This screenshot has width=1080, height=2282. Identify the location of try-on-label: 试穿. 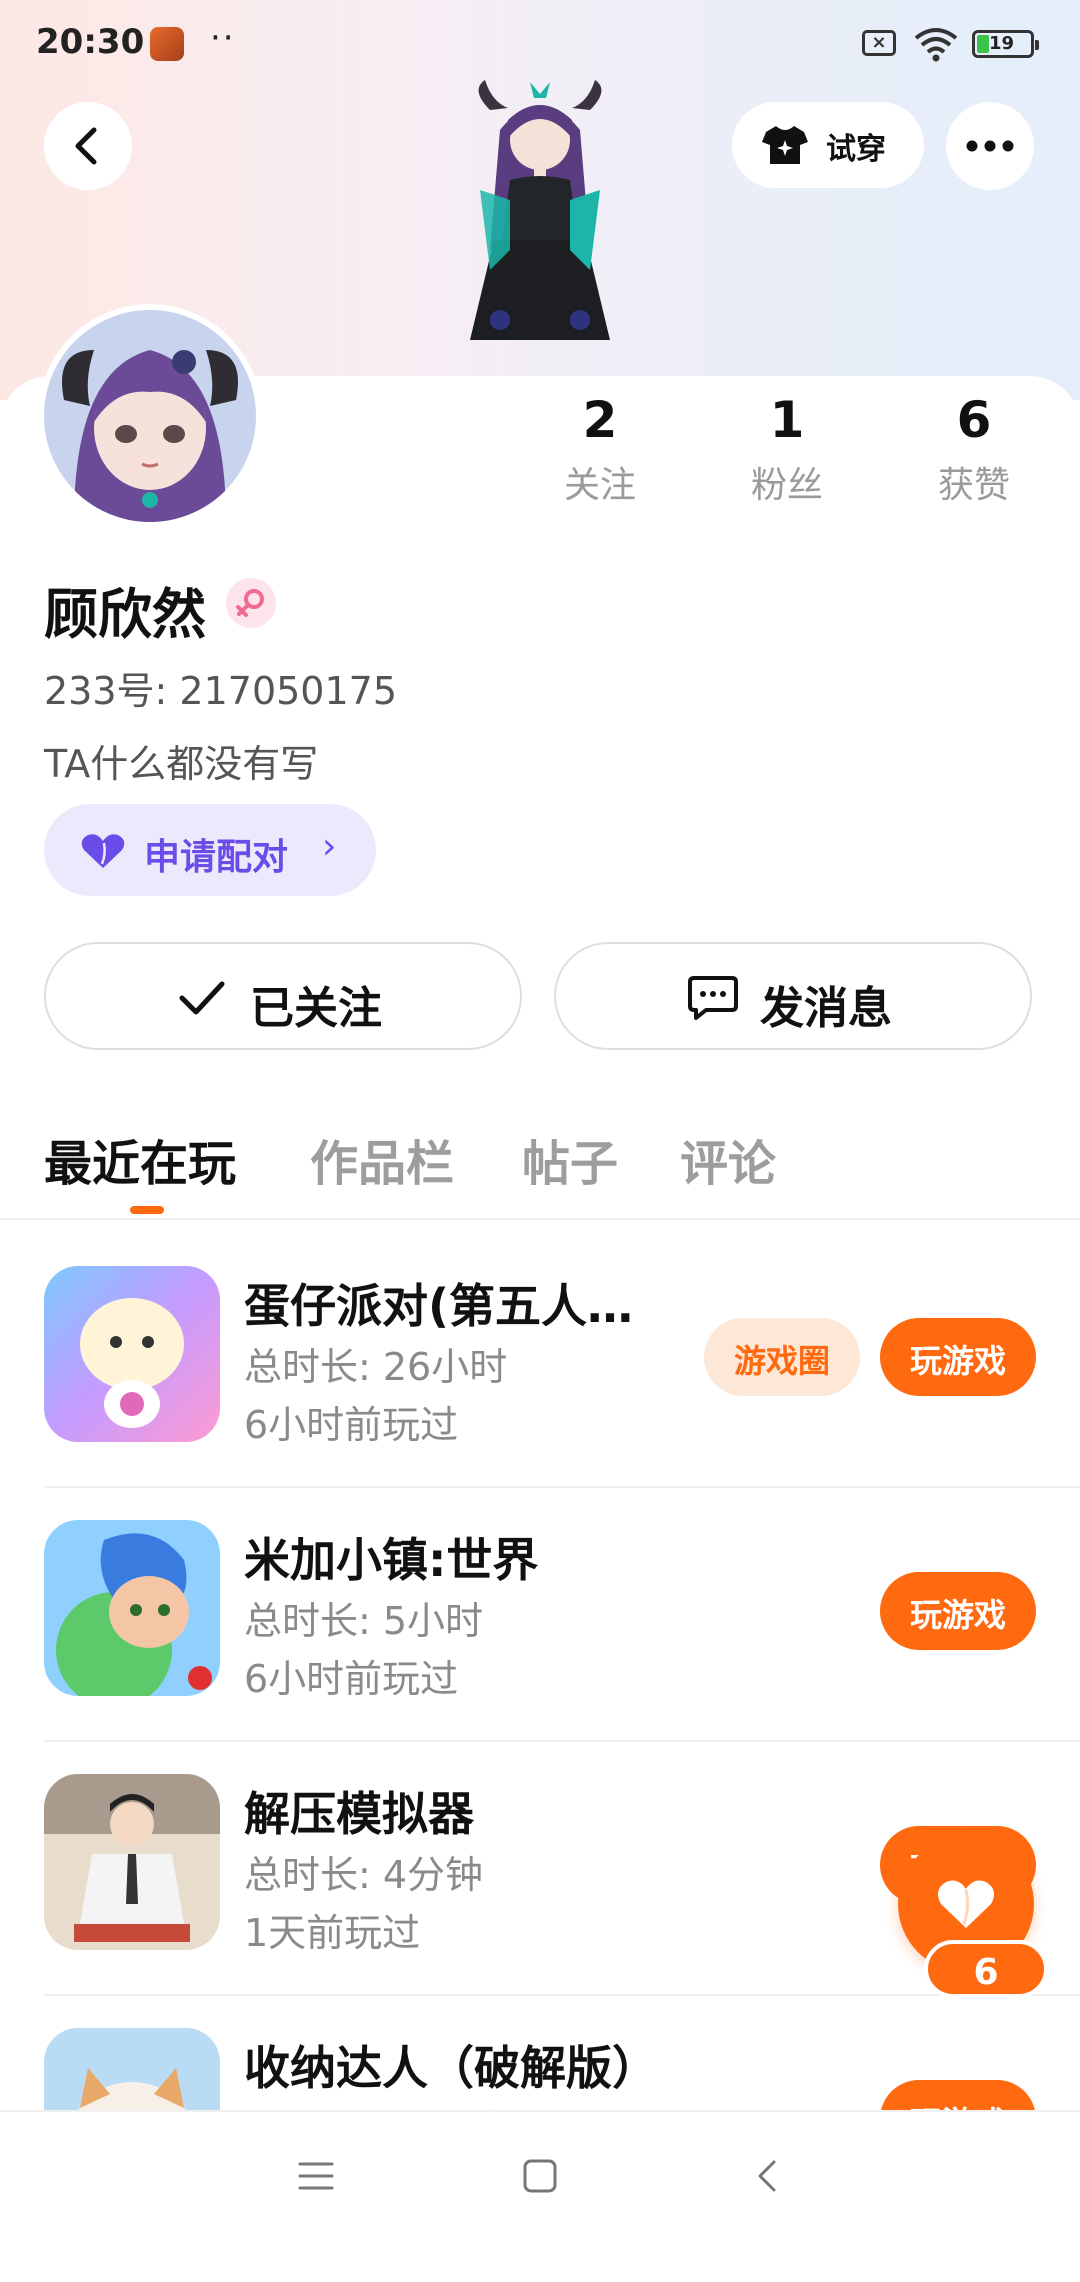
(856, 149).